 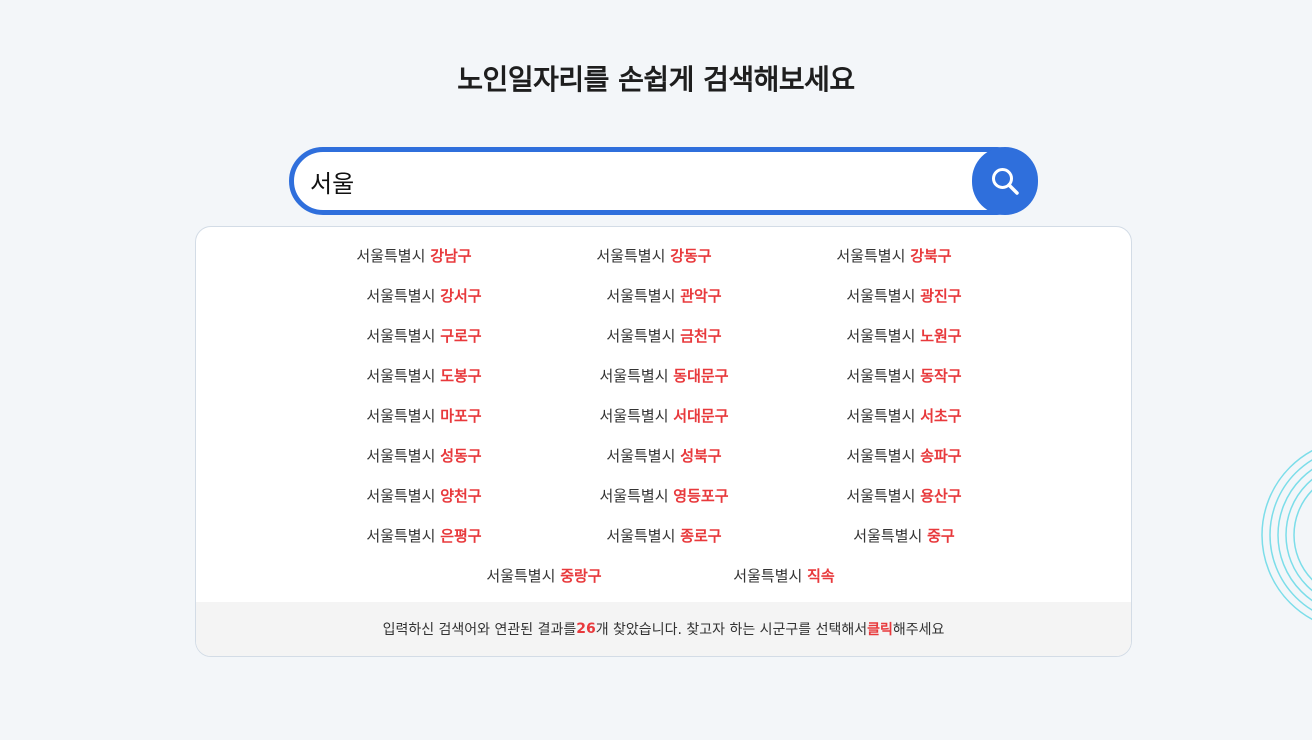 What do you see at coordinates (701, 296) in the screenshot?
I see `result-district: 관악구` at bounding box center [701, 296].